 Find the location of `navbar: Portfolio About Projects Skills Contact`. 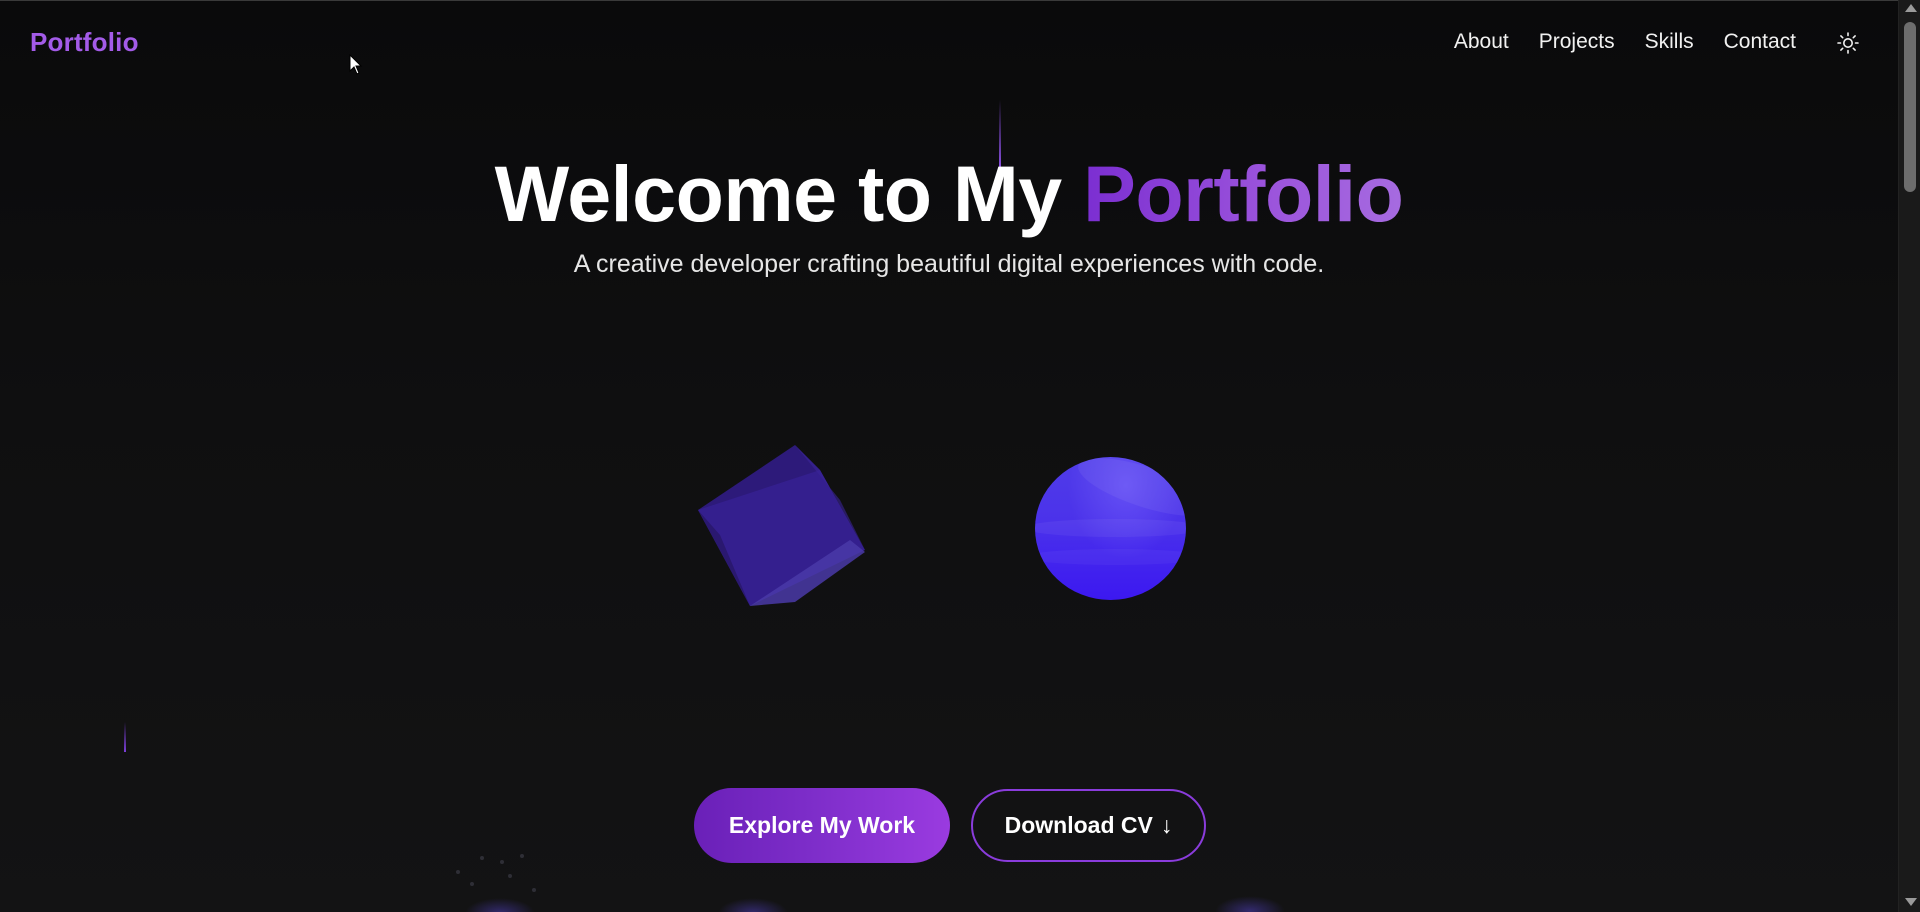

navbar: Portfolio About Projects Skills Contact is located at coordinates (949, 45).